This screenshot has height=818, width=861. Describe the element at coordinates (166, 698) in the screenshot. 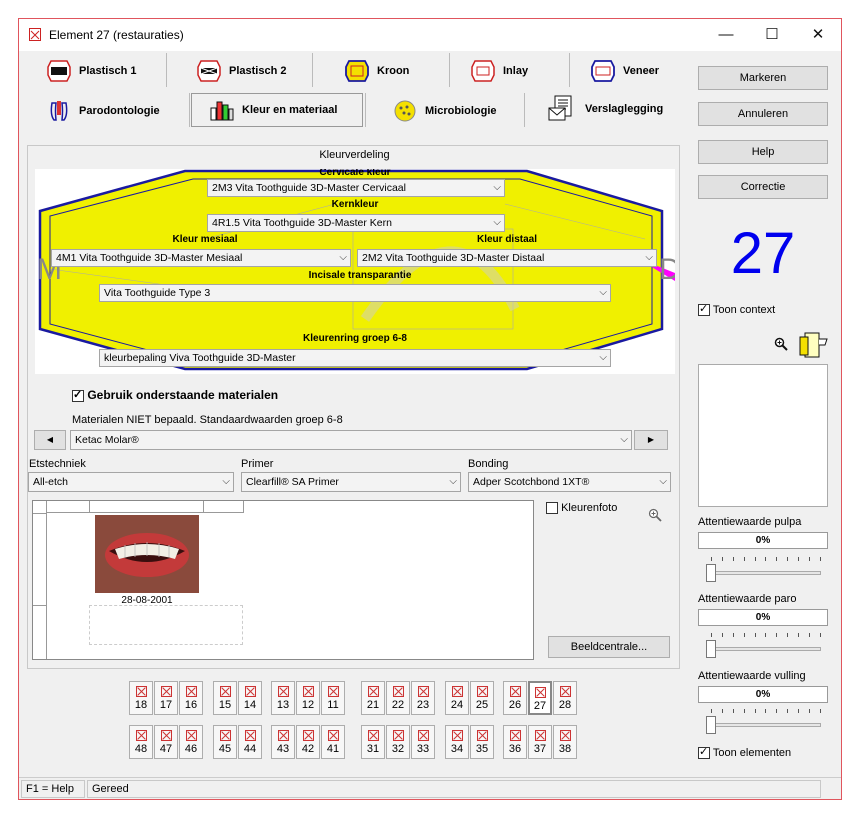

I see `tooth-button: 17` at that location.